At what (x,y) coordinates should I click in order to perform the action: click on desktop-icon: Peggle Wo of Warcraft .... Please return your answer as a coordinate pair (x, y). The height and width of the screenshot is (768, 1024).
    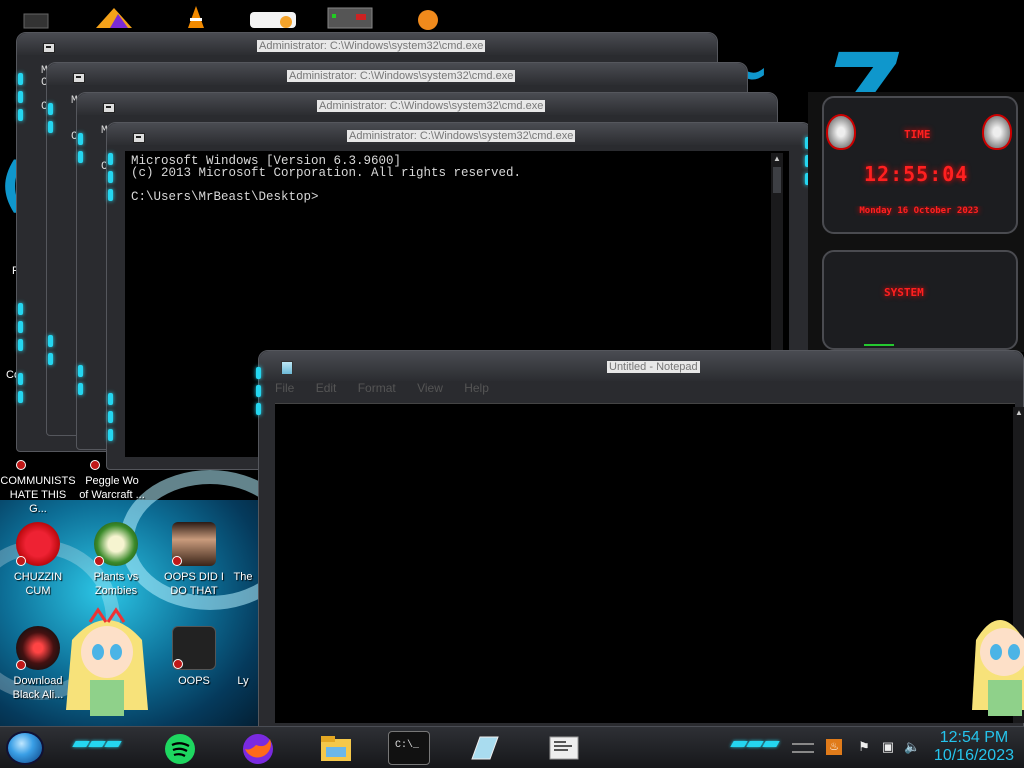
    Looking at the image, I should click on (112, 475).